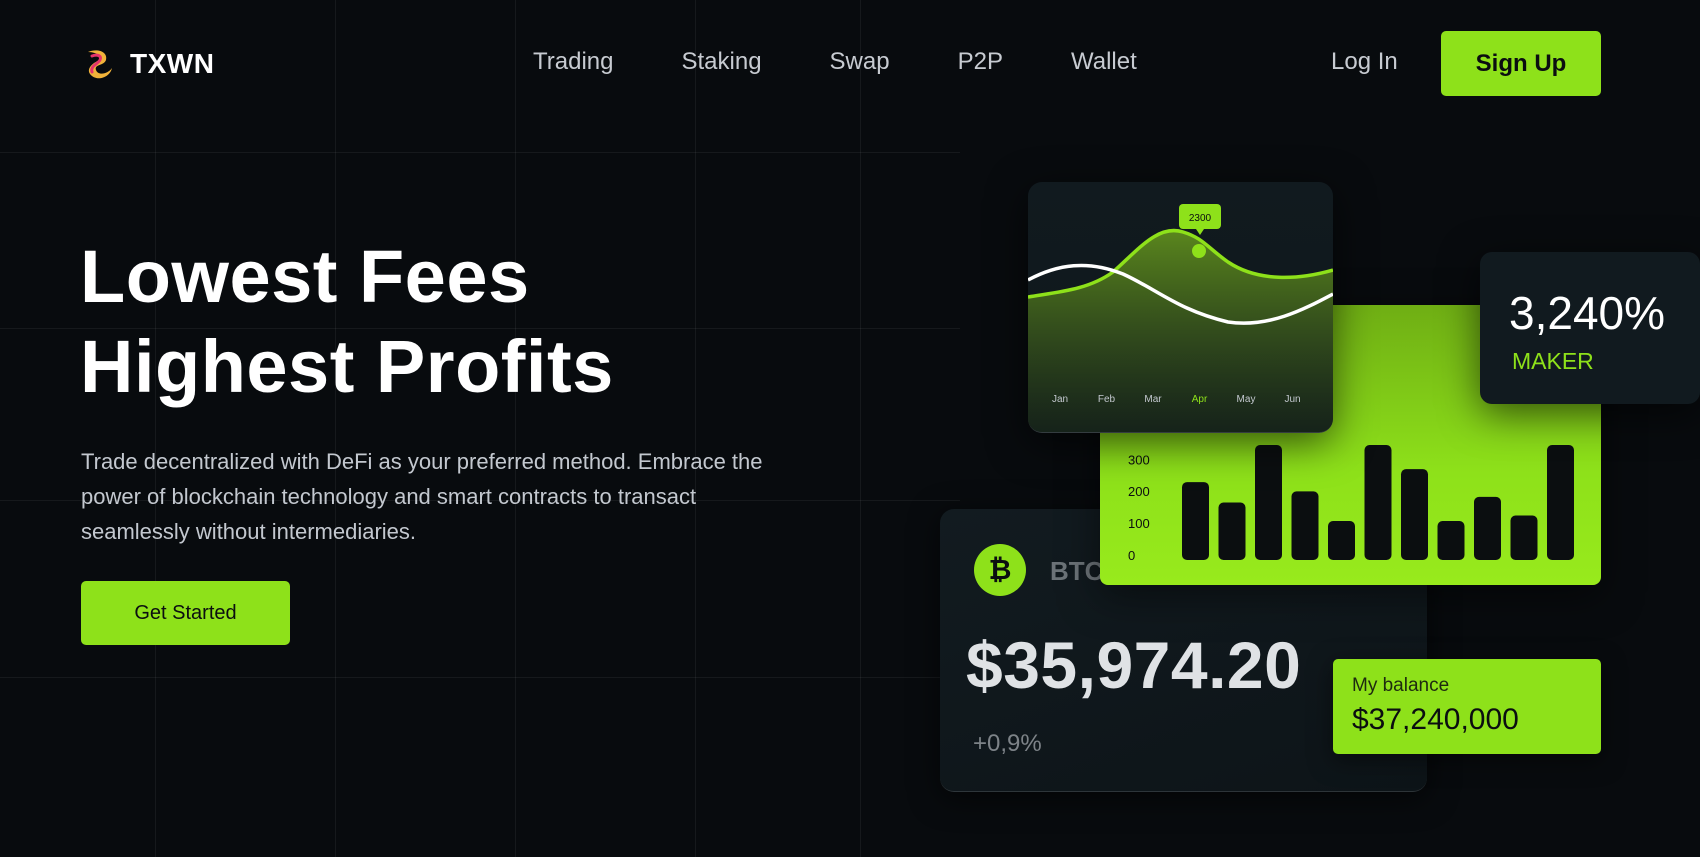 Image resolution: width=1700 pixels, height=857 pixels. Describe the element at coordinates (573, 62) in the screenshot. I see `nav-item-trading: Trading` at that location.